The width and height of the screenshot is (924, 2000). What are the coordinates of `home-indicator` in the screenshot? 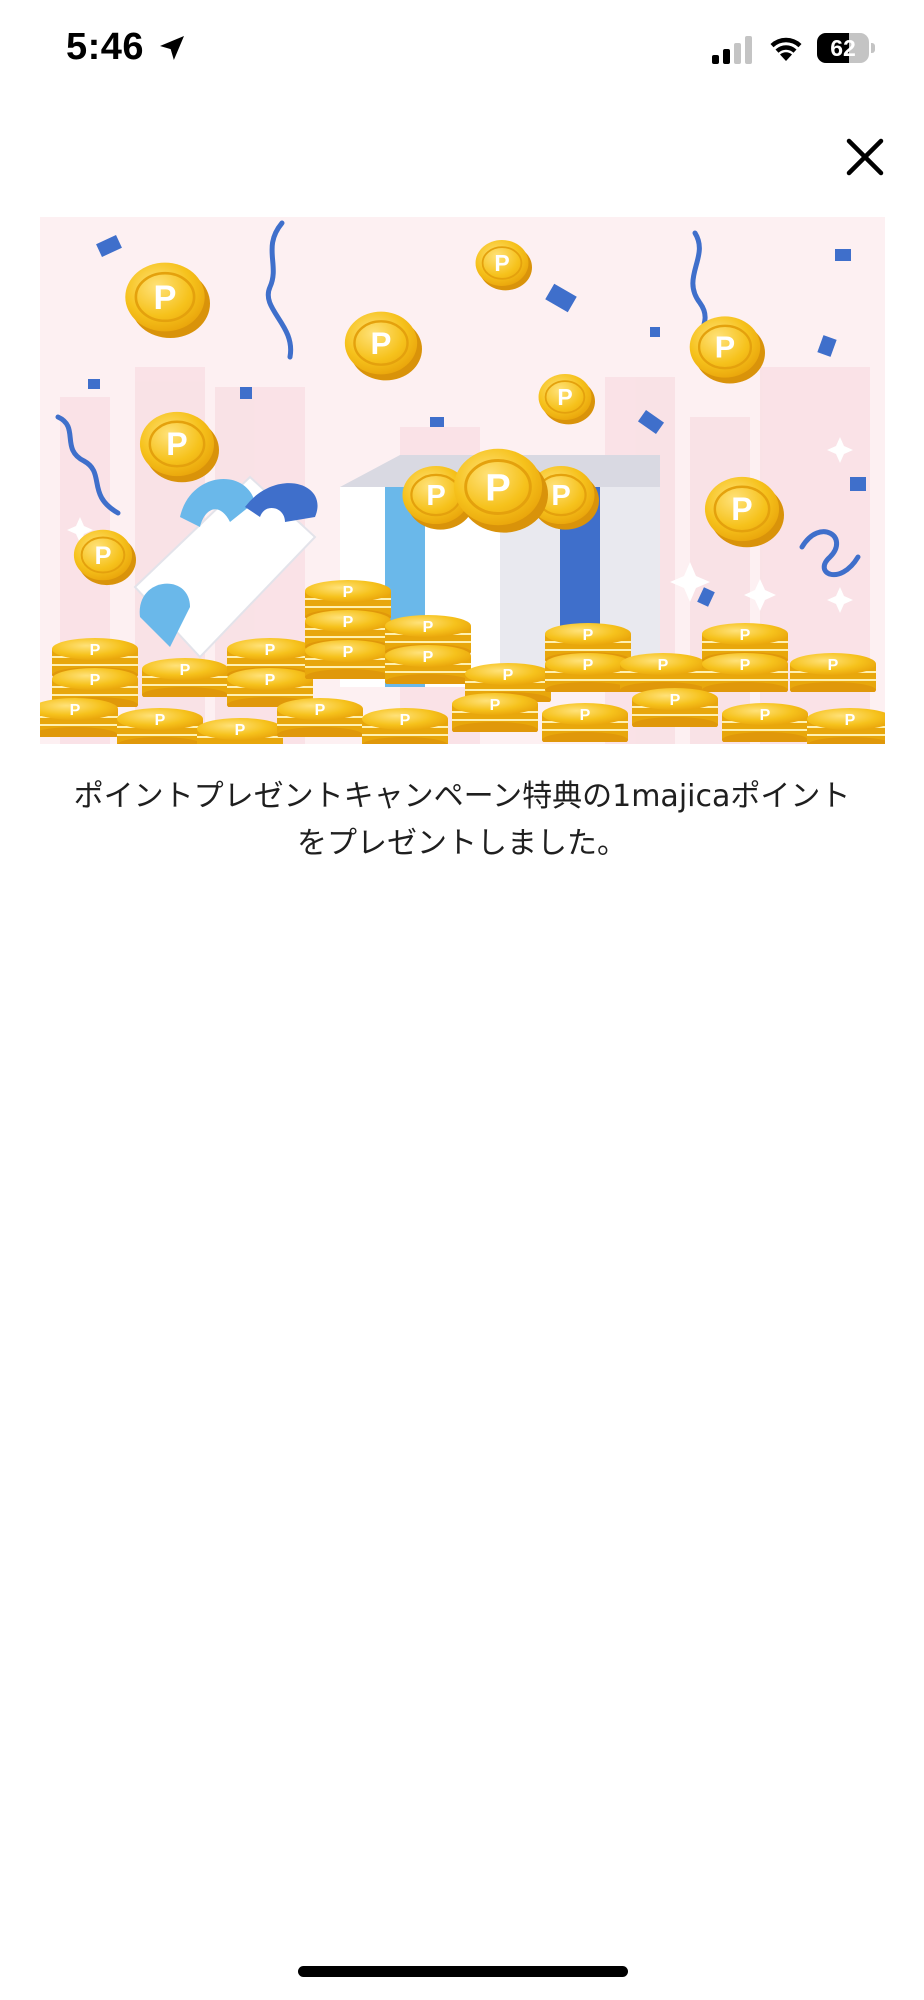 It's located at (463, 1971).